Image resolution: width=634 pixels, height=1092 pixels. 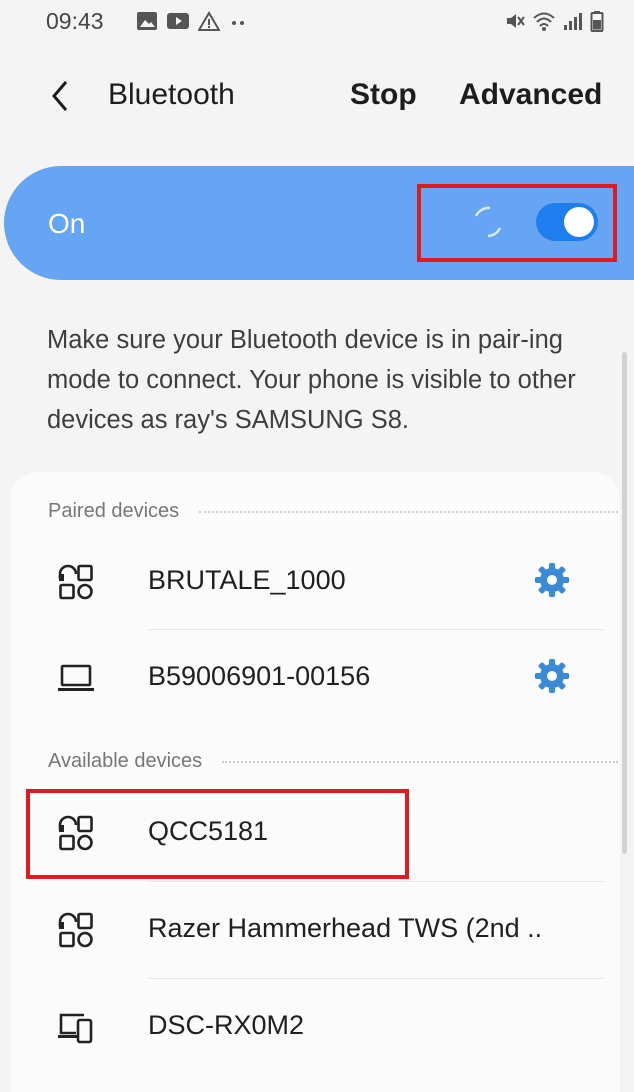 I want to click on laptop-icon, so click(x=76, y=677).